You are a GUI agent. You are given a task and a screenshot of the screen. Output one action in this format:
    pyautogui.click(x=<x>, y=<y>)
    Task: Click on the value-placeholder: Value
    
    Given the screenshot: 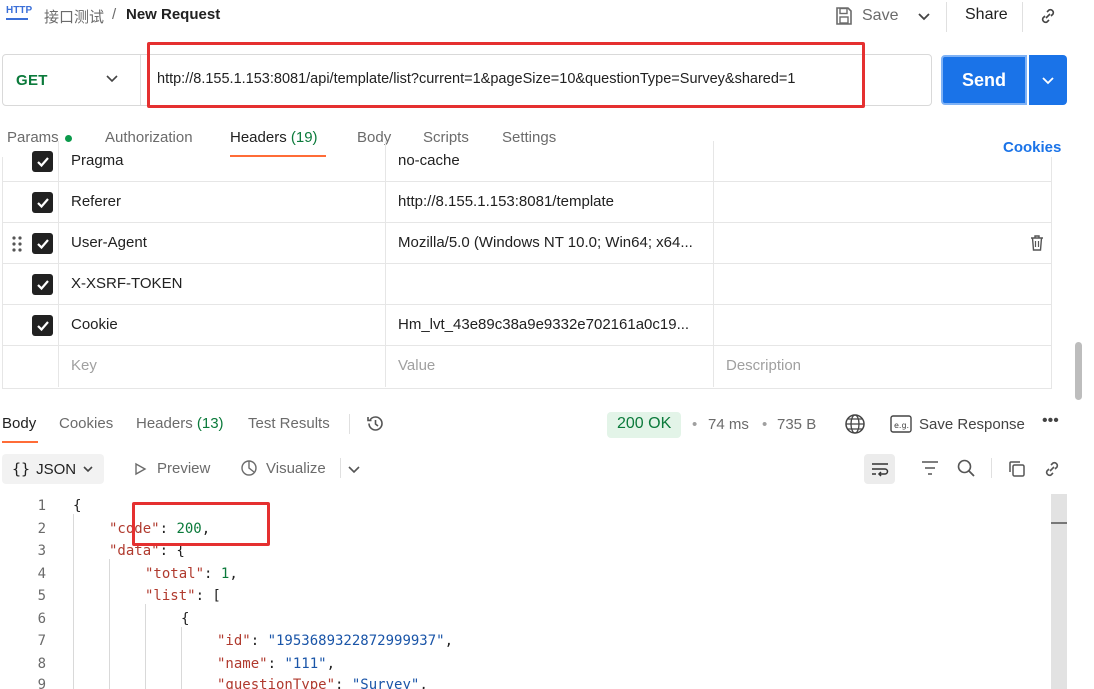 What is the action you would take?
    pyautogui.click(x=554, y=365)
    